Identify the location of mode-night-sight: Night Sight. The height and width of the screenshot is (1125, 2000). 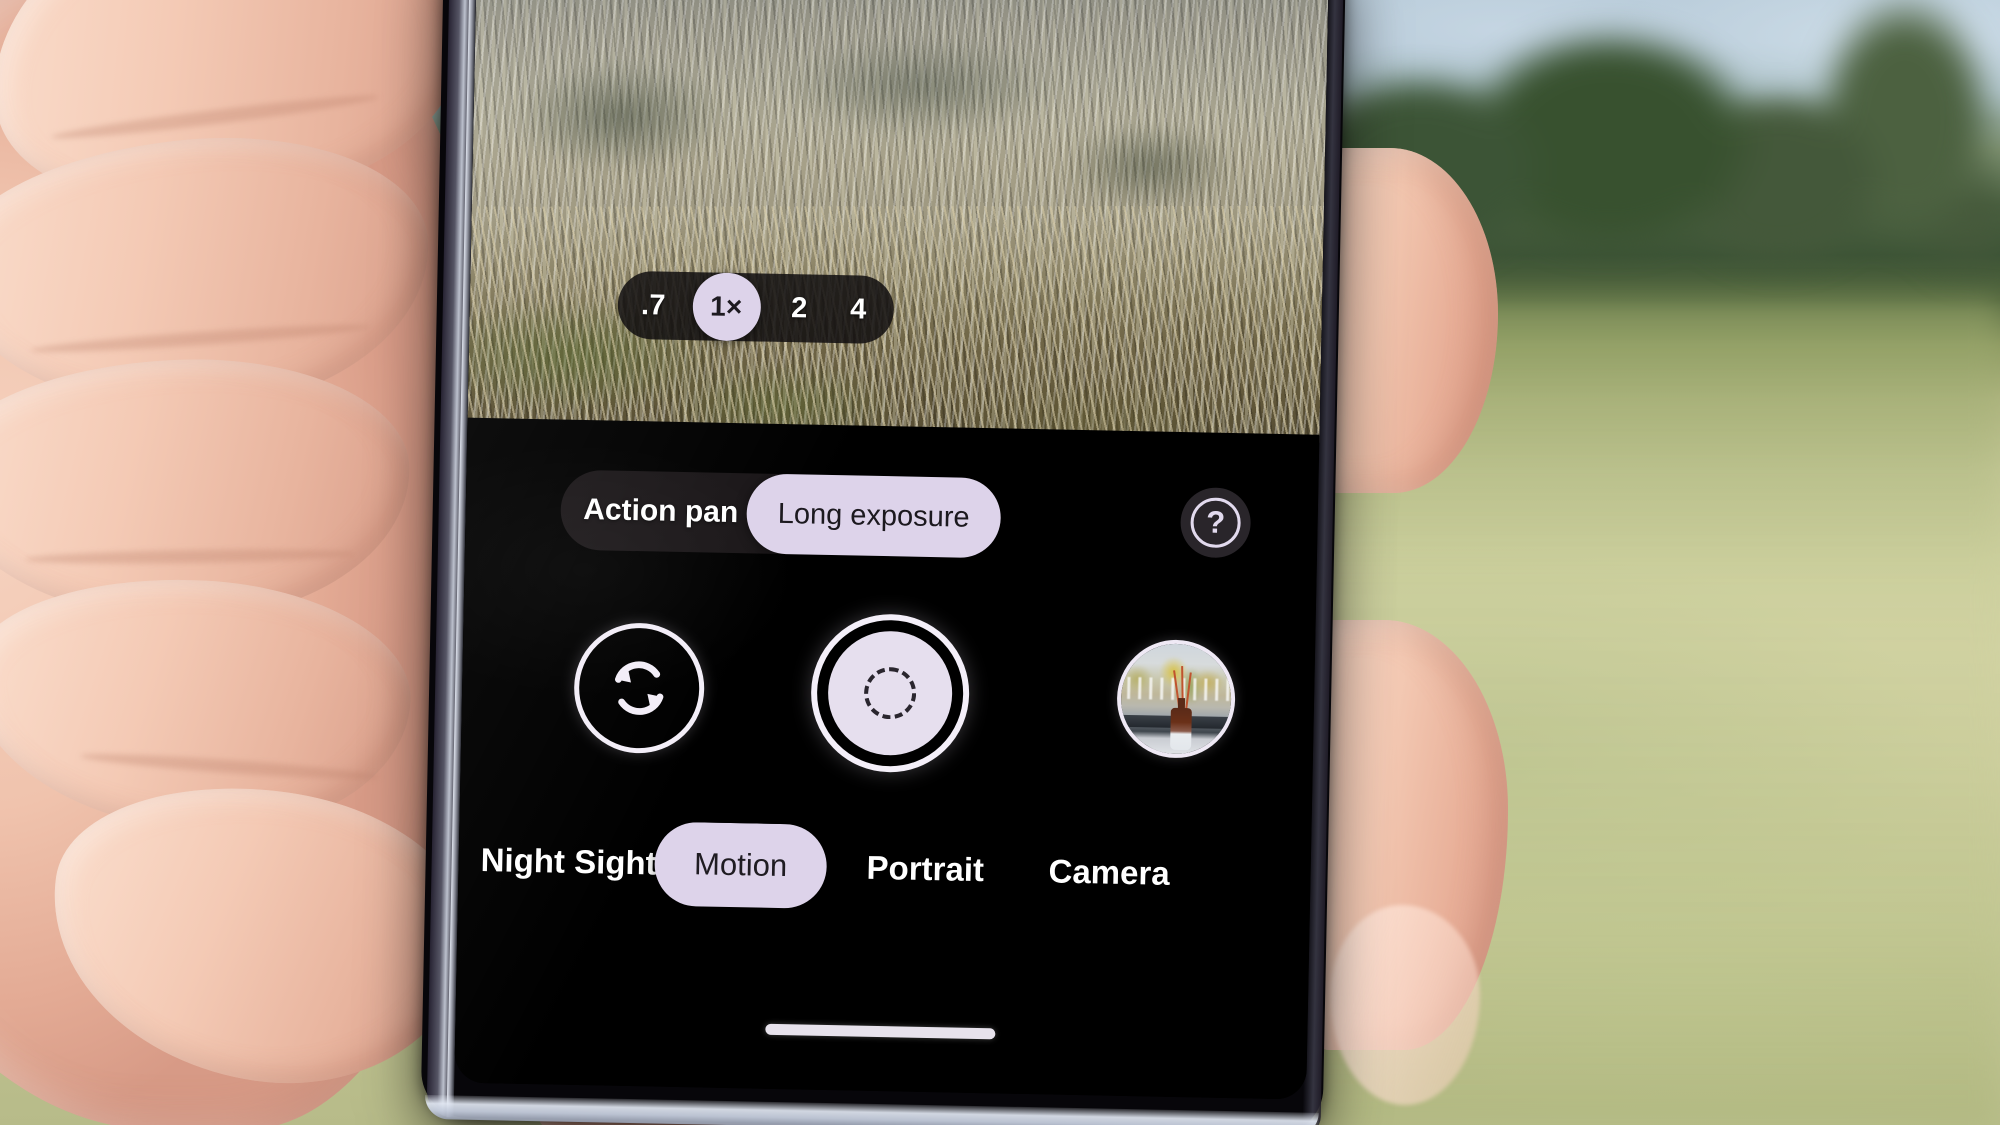
(569, 862).